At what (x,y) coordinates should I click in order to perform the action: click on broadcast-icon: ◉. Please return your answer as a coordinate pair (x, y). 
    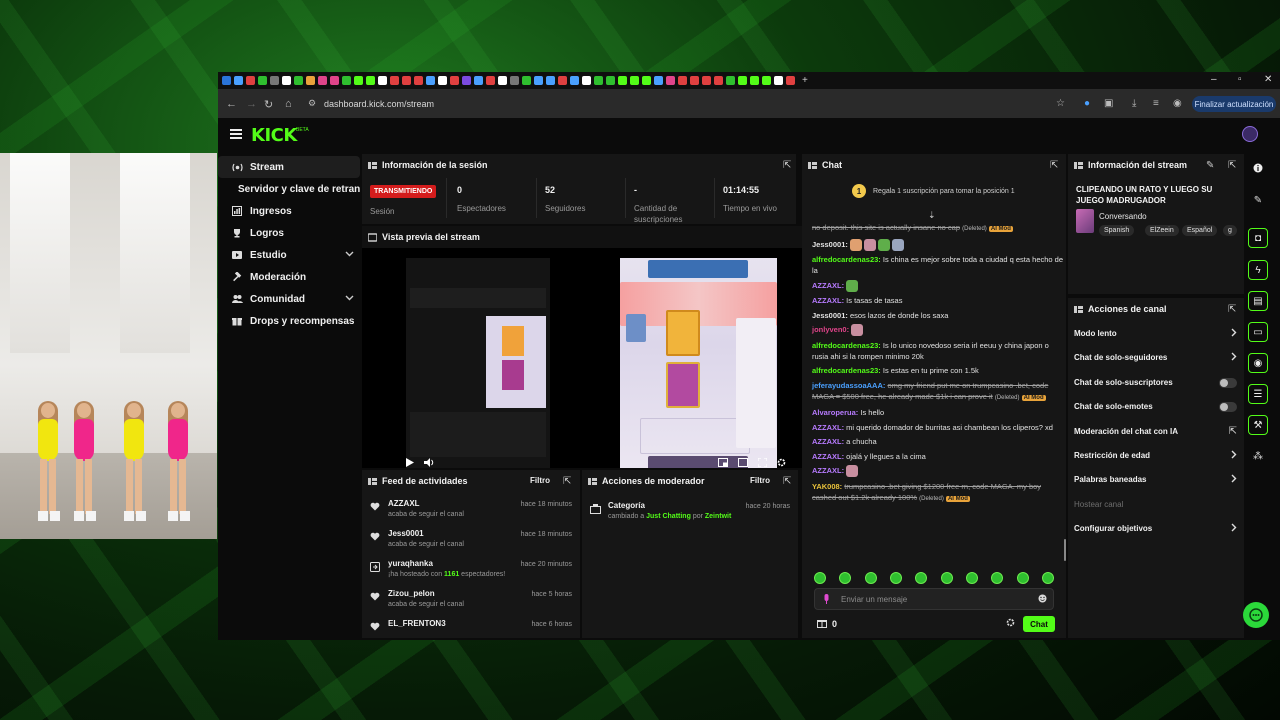
    Looking at the image, I should click on (1258, 363).